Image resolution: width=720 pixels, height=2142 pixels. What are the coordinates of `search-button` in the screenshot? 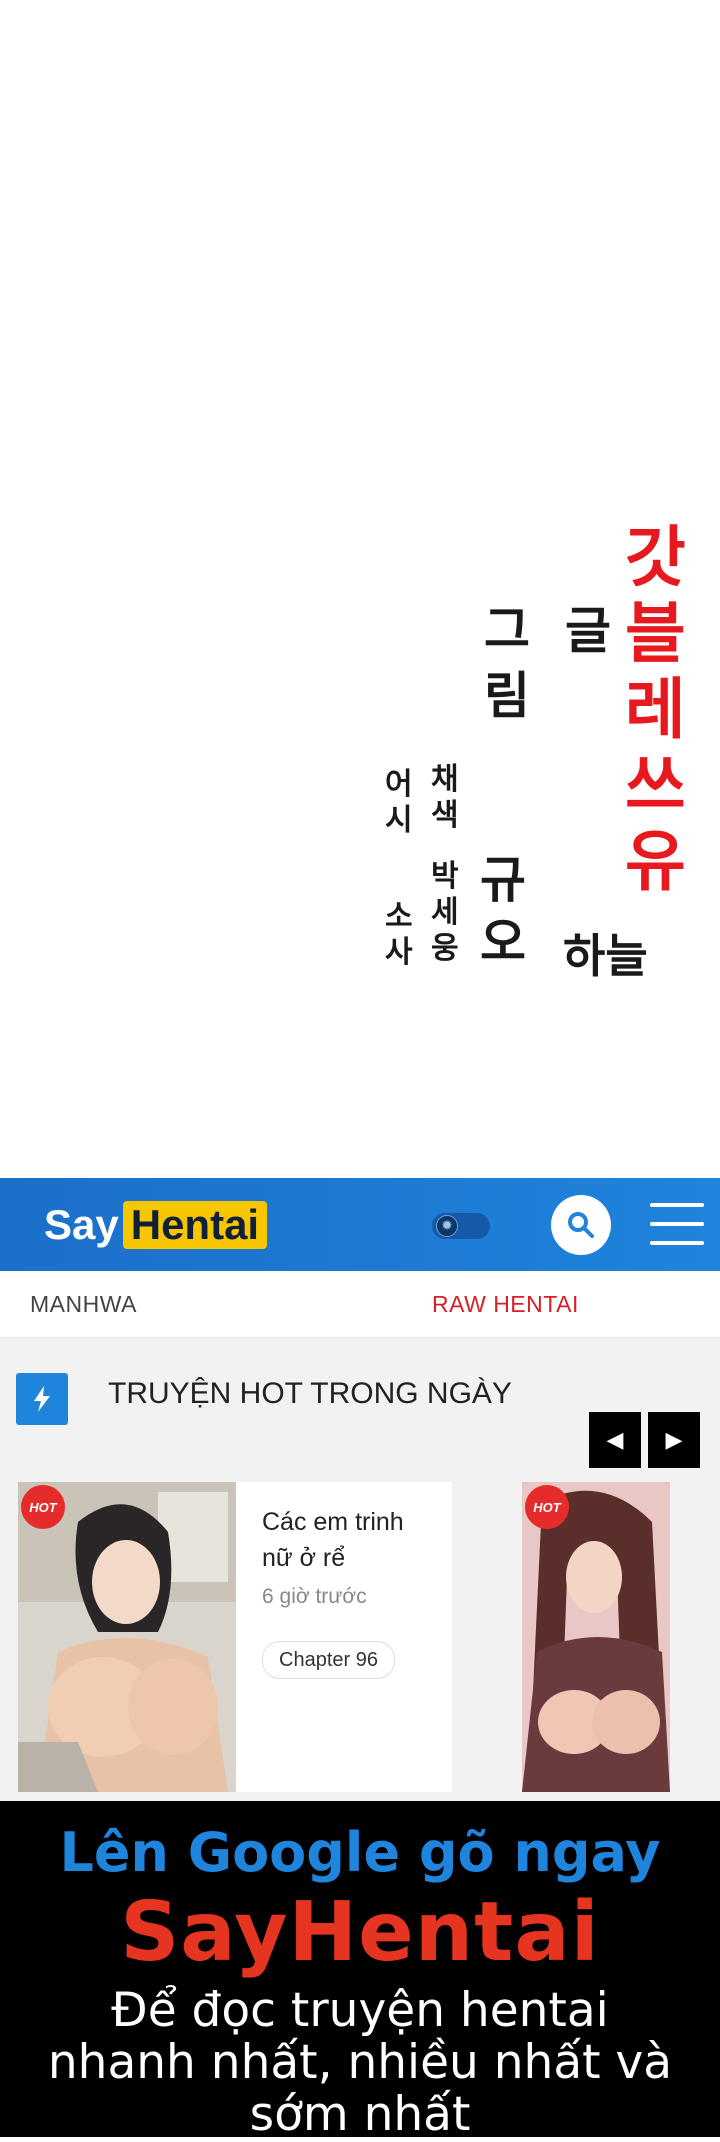 It's located at (581, 1225).